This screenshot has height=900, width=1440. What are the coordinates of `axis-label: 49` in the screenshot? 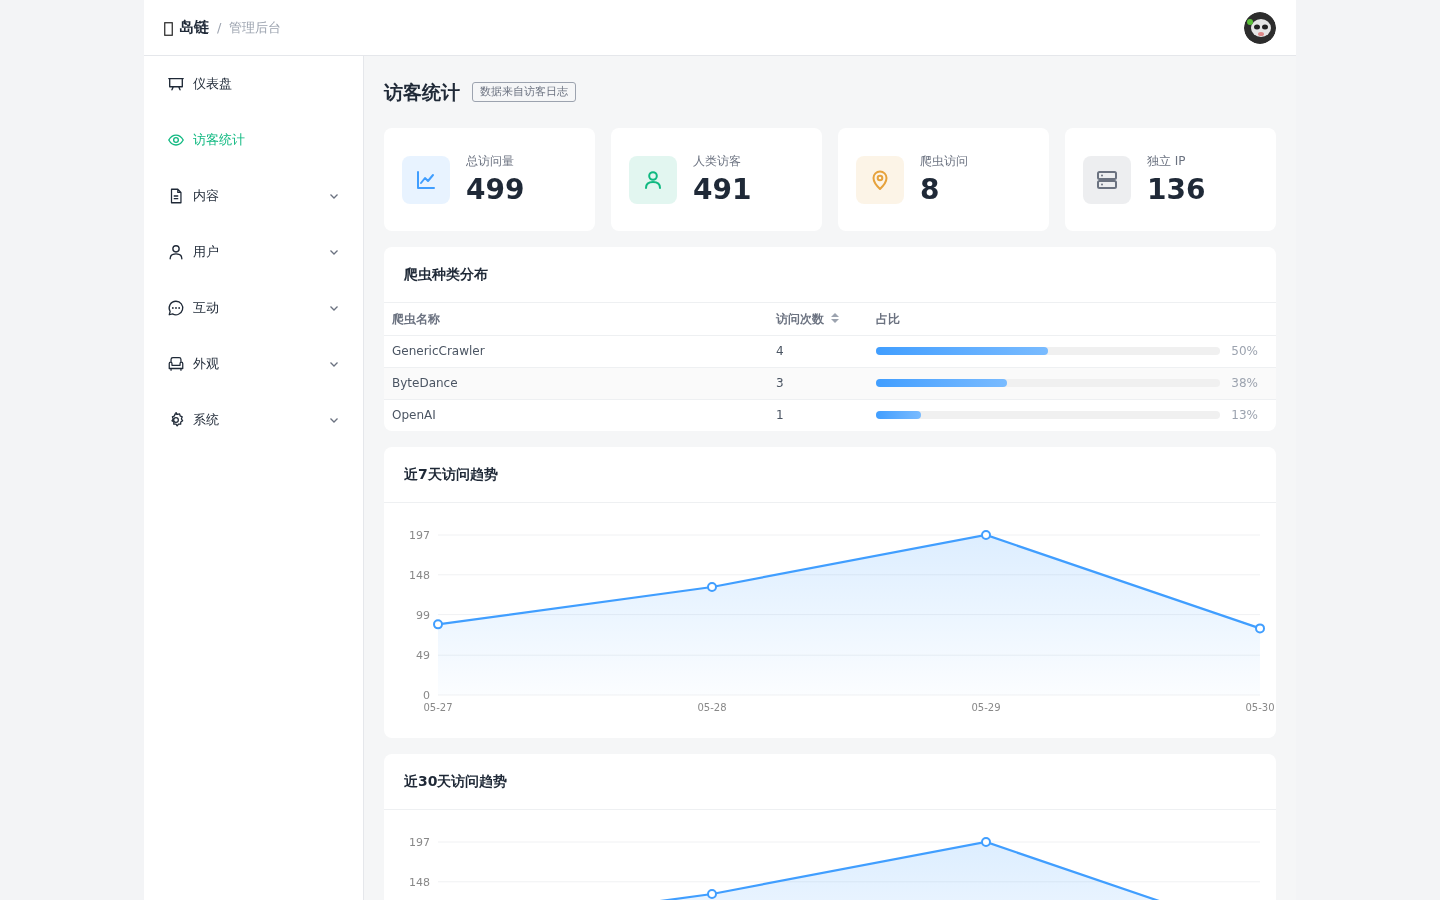 It's located at (423, 656).